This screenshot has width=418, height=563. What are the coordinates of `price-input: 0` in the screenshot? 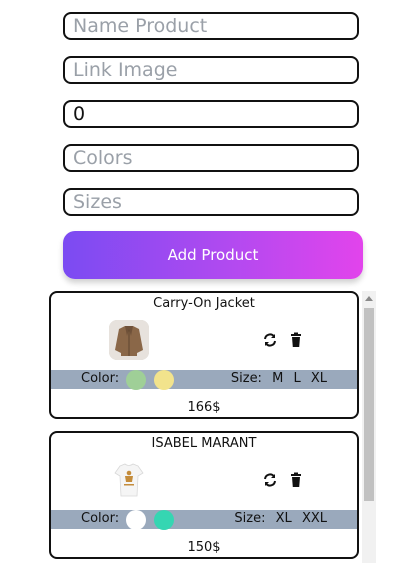 It's located at (211, 114).